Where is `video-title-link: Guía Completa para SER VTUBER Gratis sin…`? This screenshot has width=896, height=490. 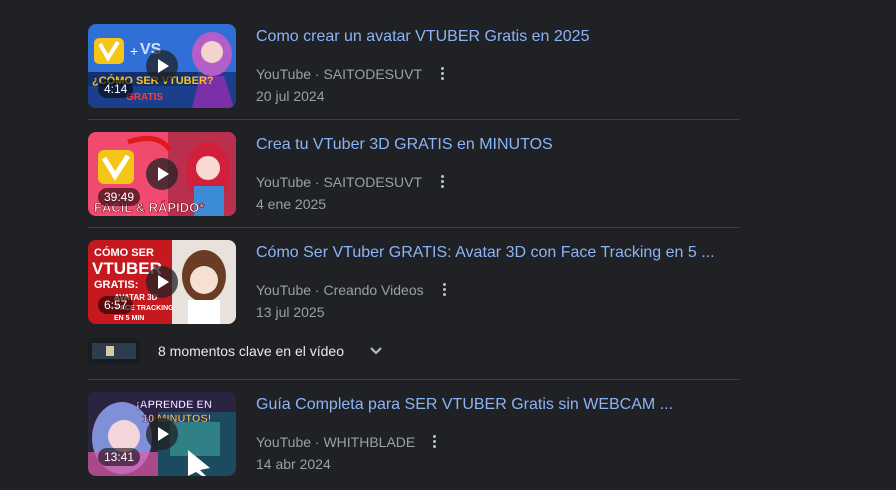 video-title-link: Guía Completa para SER VTUBER Gratis sin… is located at coordinates (496, 405).